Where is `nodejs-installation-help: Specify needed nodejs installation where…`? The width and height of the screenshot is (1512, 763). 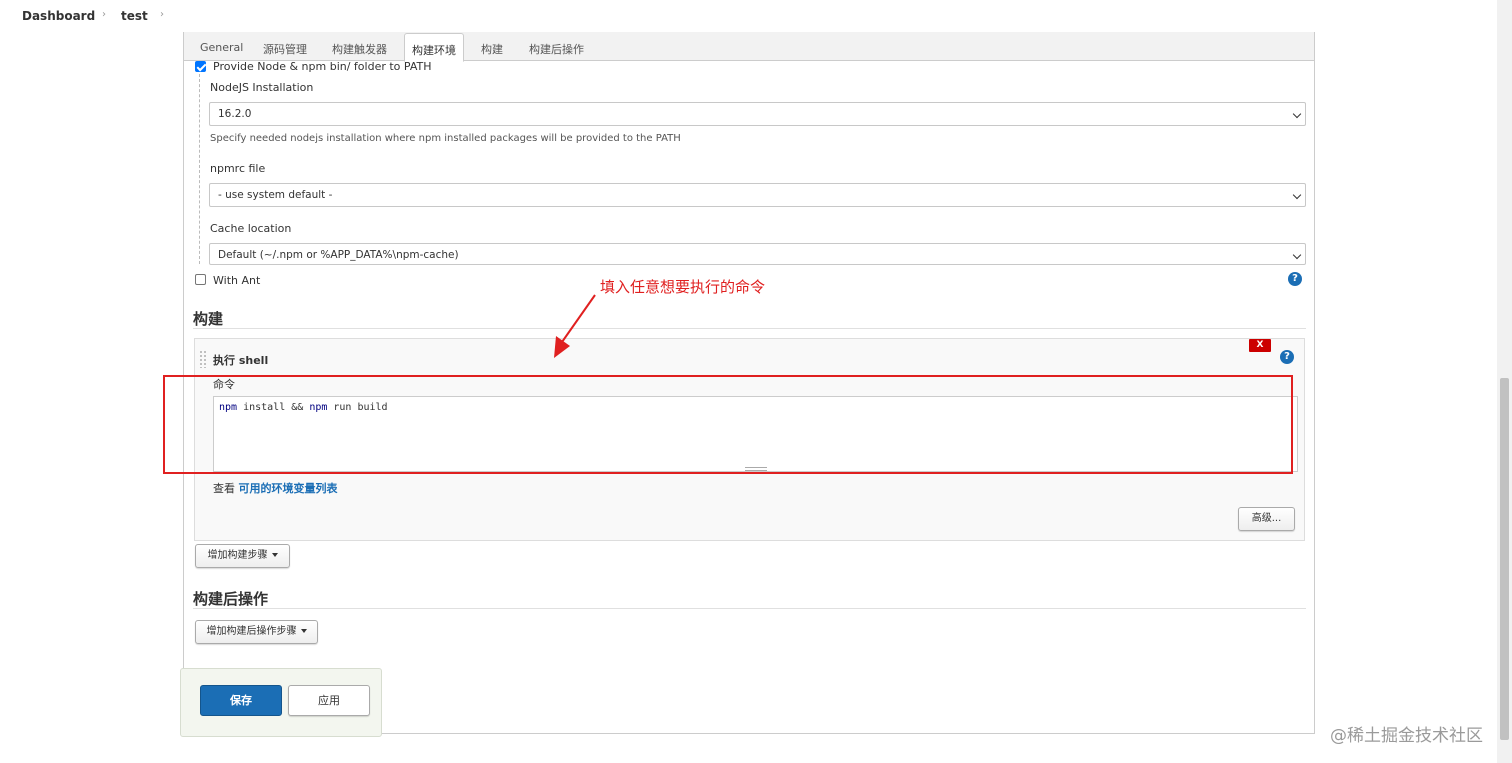
nodejs-installation-help: Specify needed nodejs installation where… is located at coordinates (445, 138).